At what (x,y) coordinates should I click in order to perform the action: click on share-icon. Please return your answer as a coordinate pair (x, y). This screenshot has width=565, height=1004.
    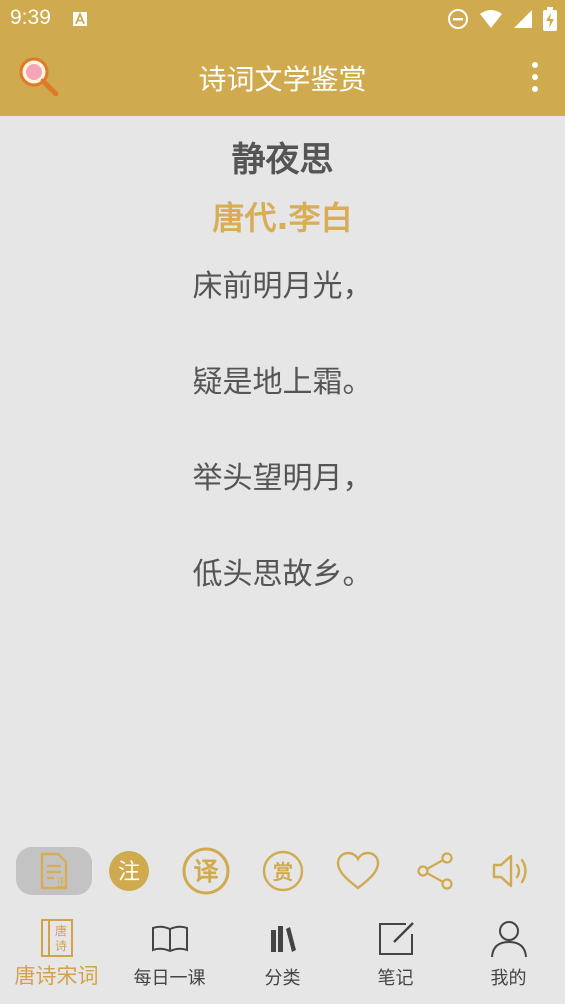
    Looking at the image, I should click on (435, 871).